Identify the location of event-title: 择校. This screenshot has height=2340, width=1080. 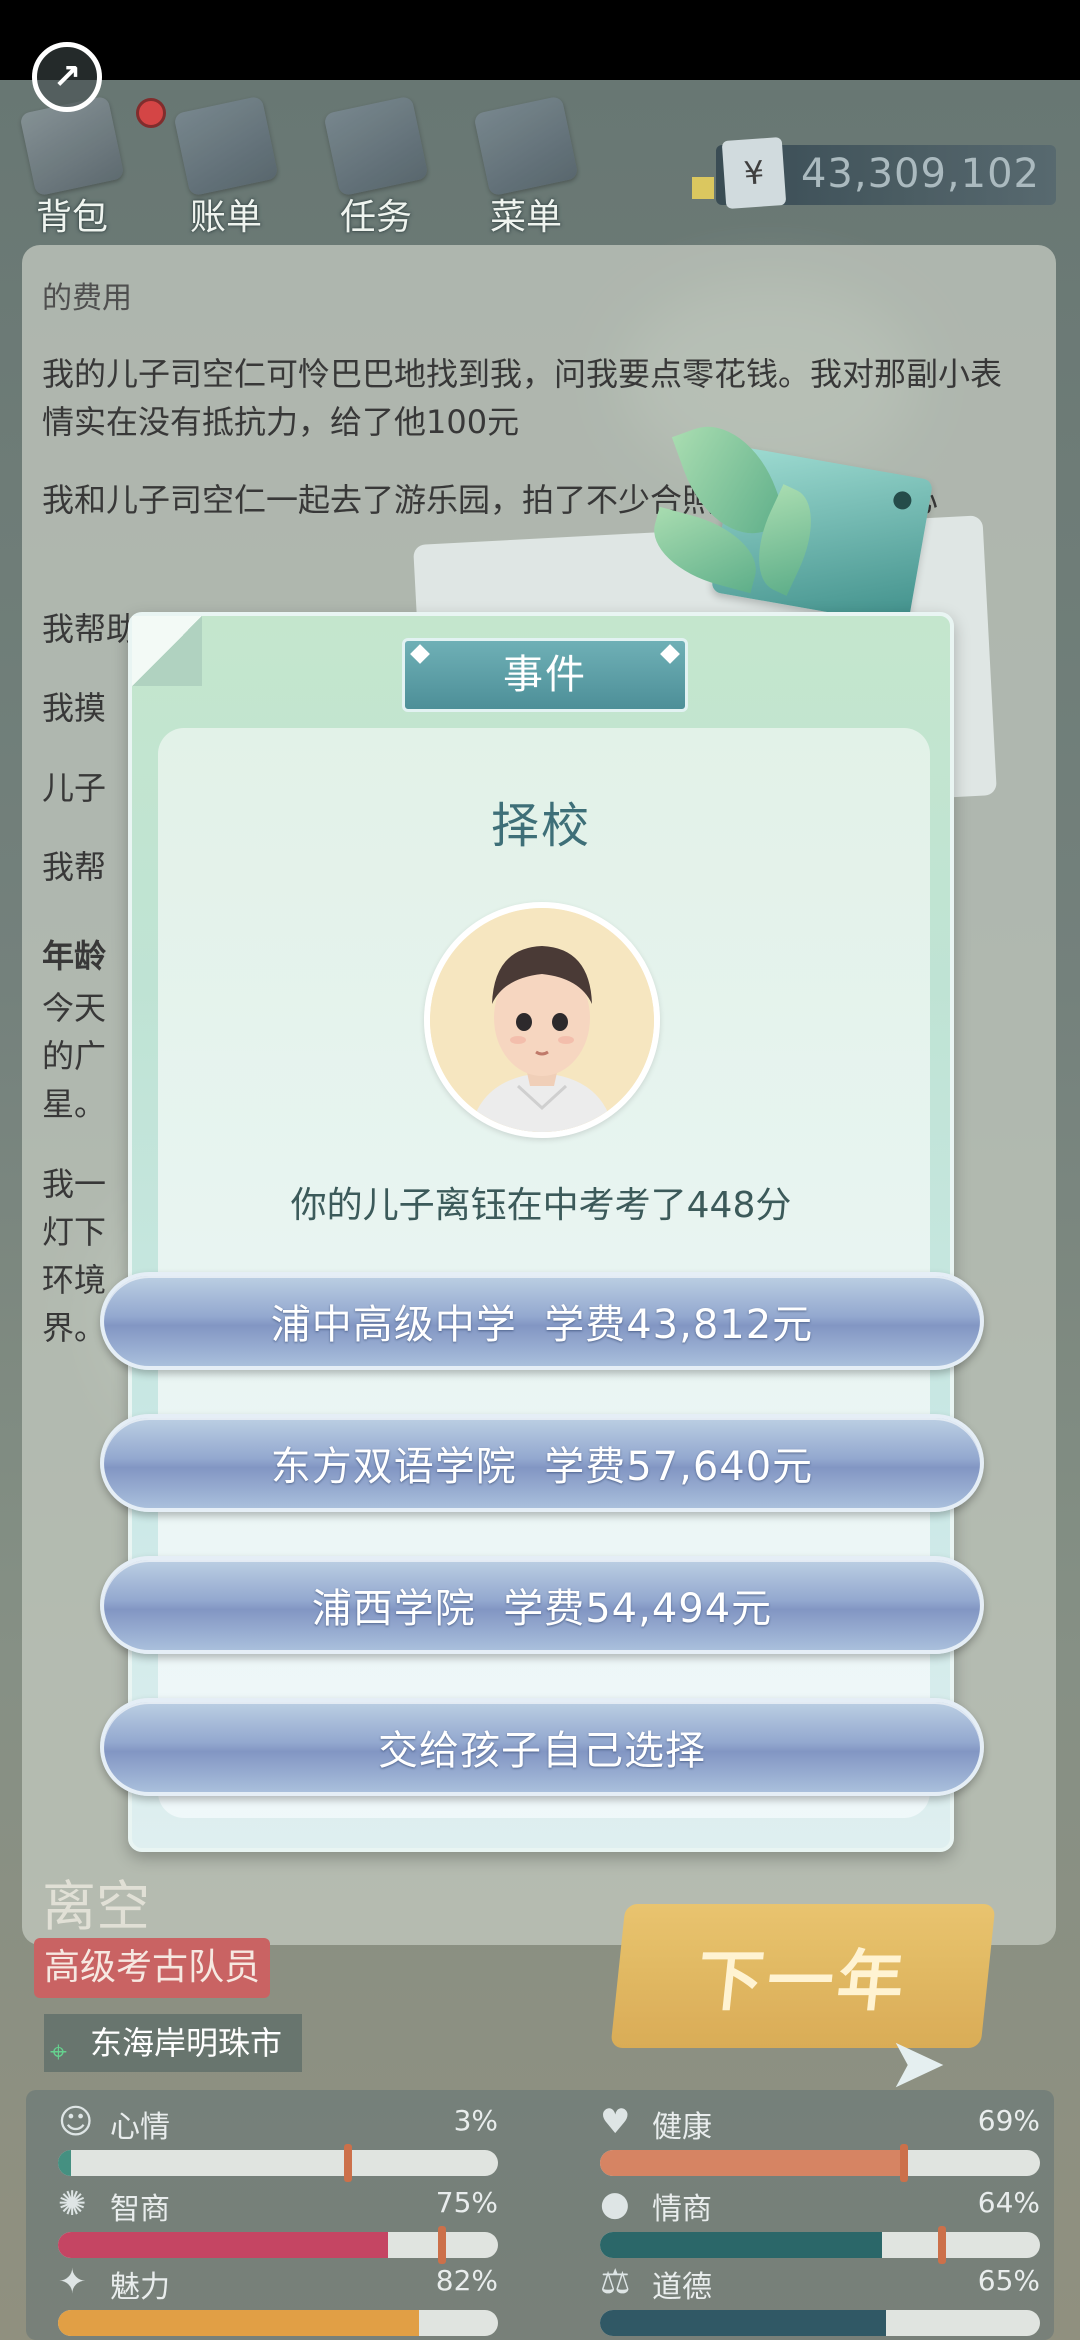
(540, 826).